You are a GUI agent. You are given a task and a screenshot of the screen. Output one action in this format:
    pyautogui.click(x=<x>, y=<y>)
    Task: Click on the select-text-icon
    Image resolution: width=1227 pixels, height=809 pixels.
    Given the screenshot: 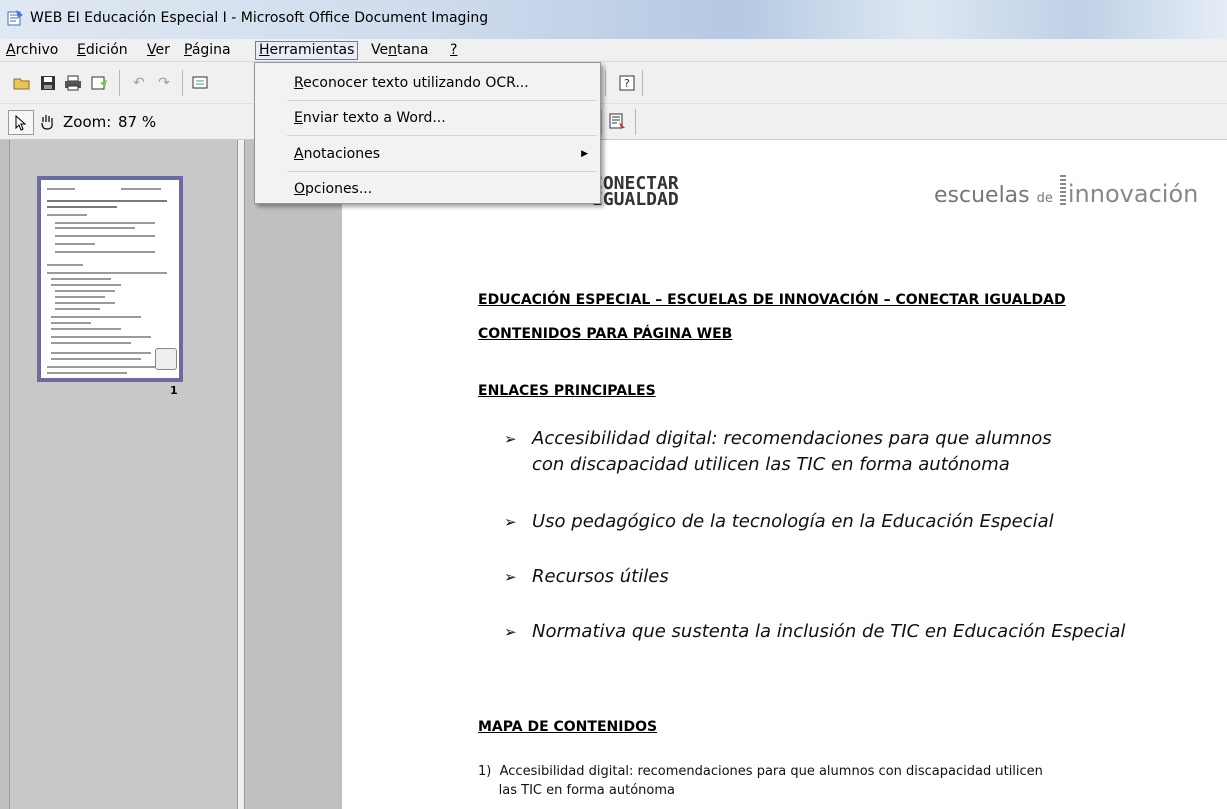 What is the action you would take?
    pyautogui.click(x=201, y=83)
    